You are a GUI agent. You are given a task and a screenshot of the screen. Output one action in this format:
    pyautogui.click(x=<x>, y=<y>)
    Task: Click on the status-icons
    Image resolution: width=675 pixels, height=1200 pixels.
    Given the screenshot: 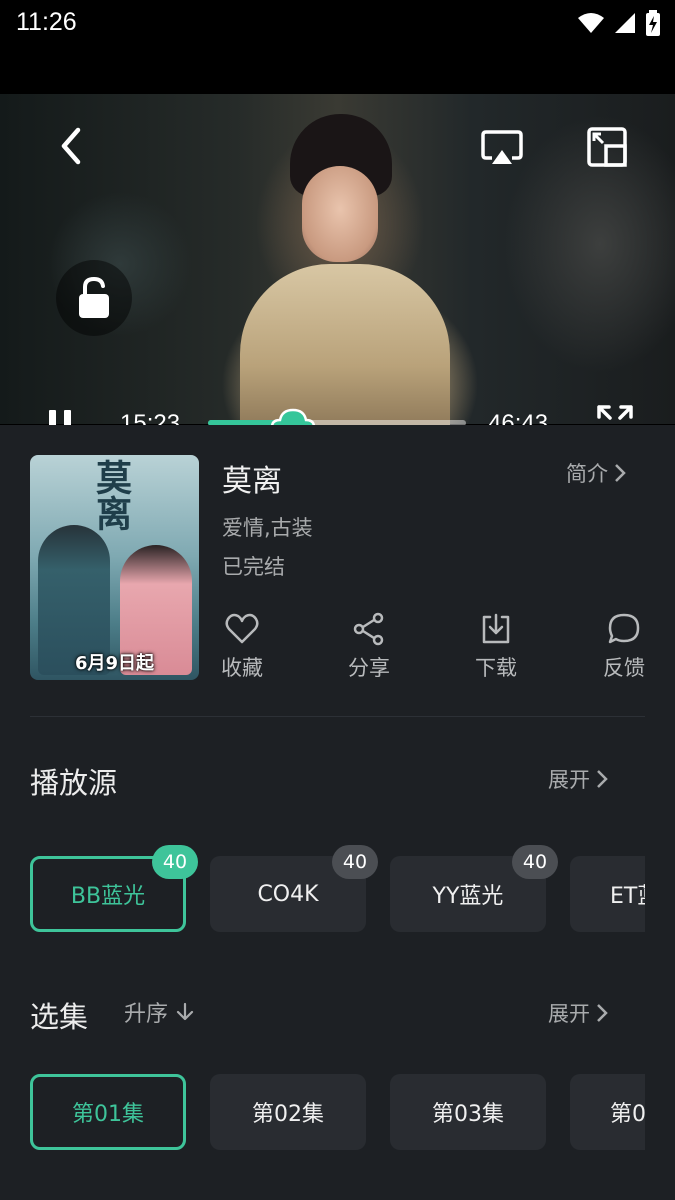 What is the action you would take?
    pyautogui.click(x=619, y=23)
    